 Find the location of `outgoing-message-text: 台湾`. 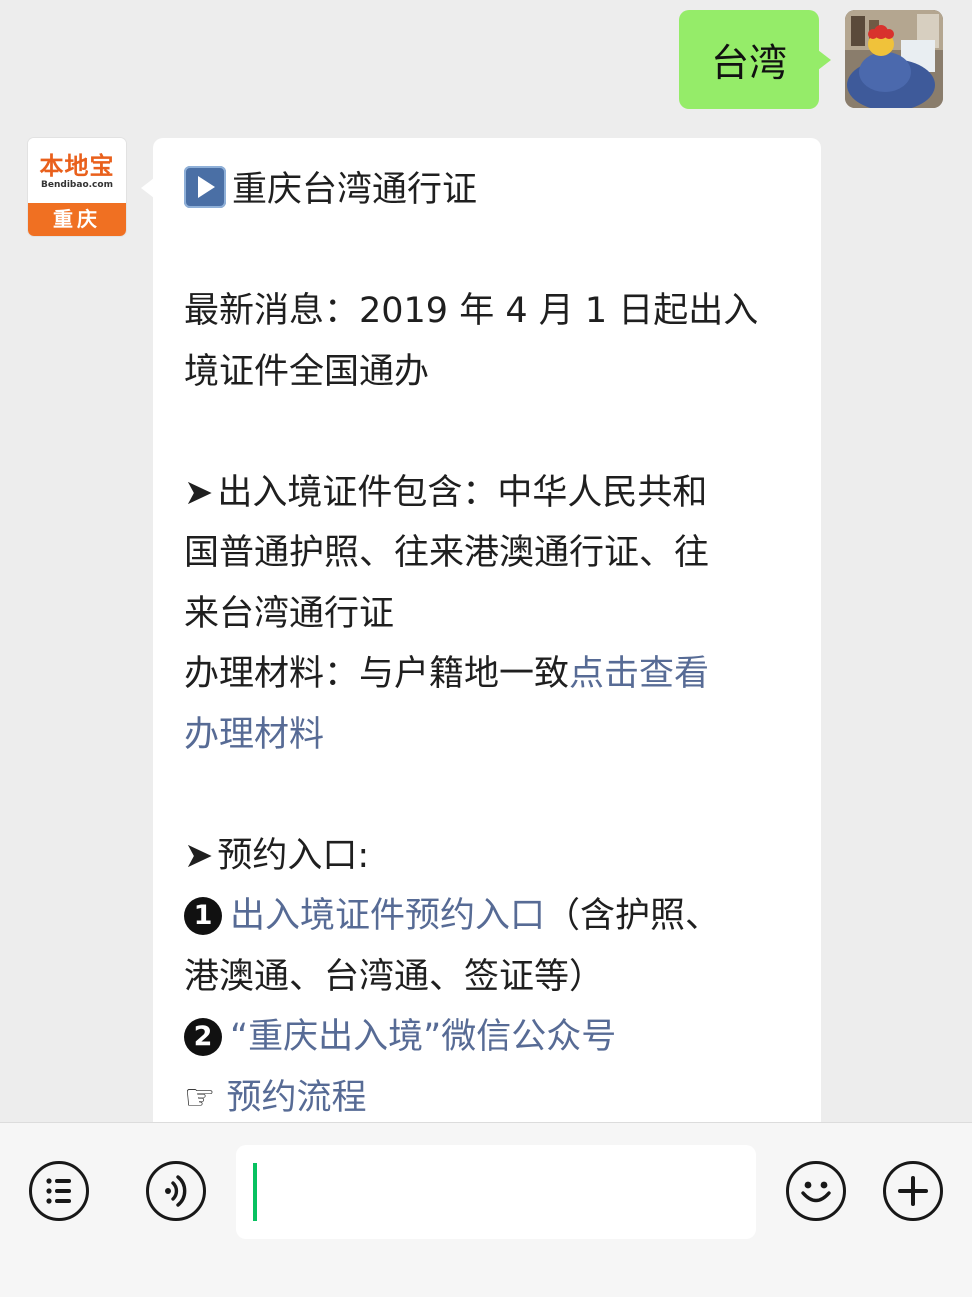

outgoing-message-text: 台湾 is located at coordinates (748, 63).